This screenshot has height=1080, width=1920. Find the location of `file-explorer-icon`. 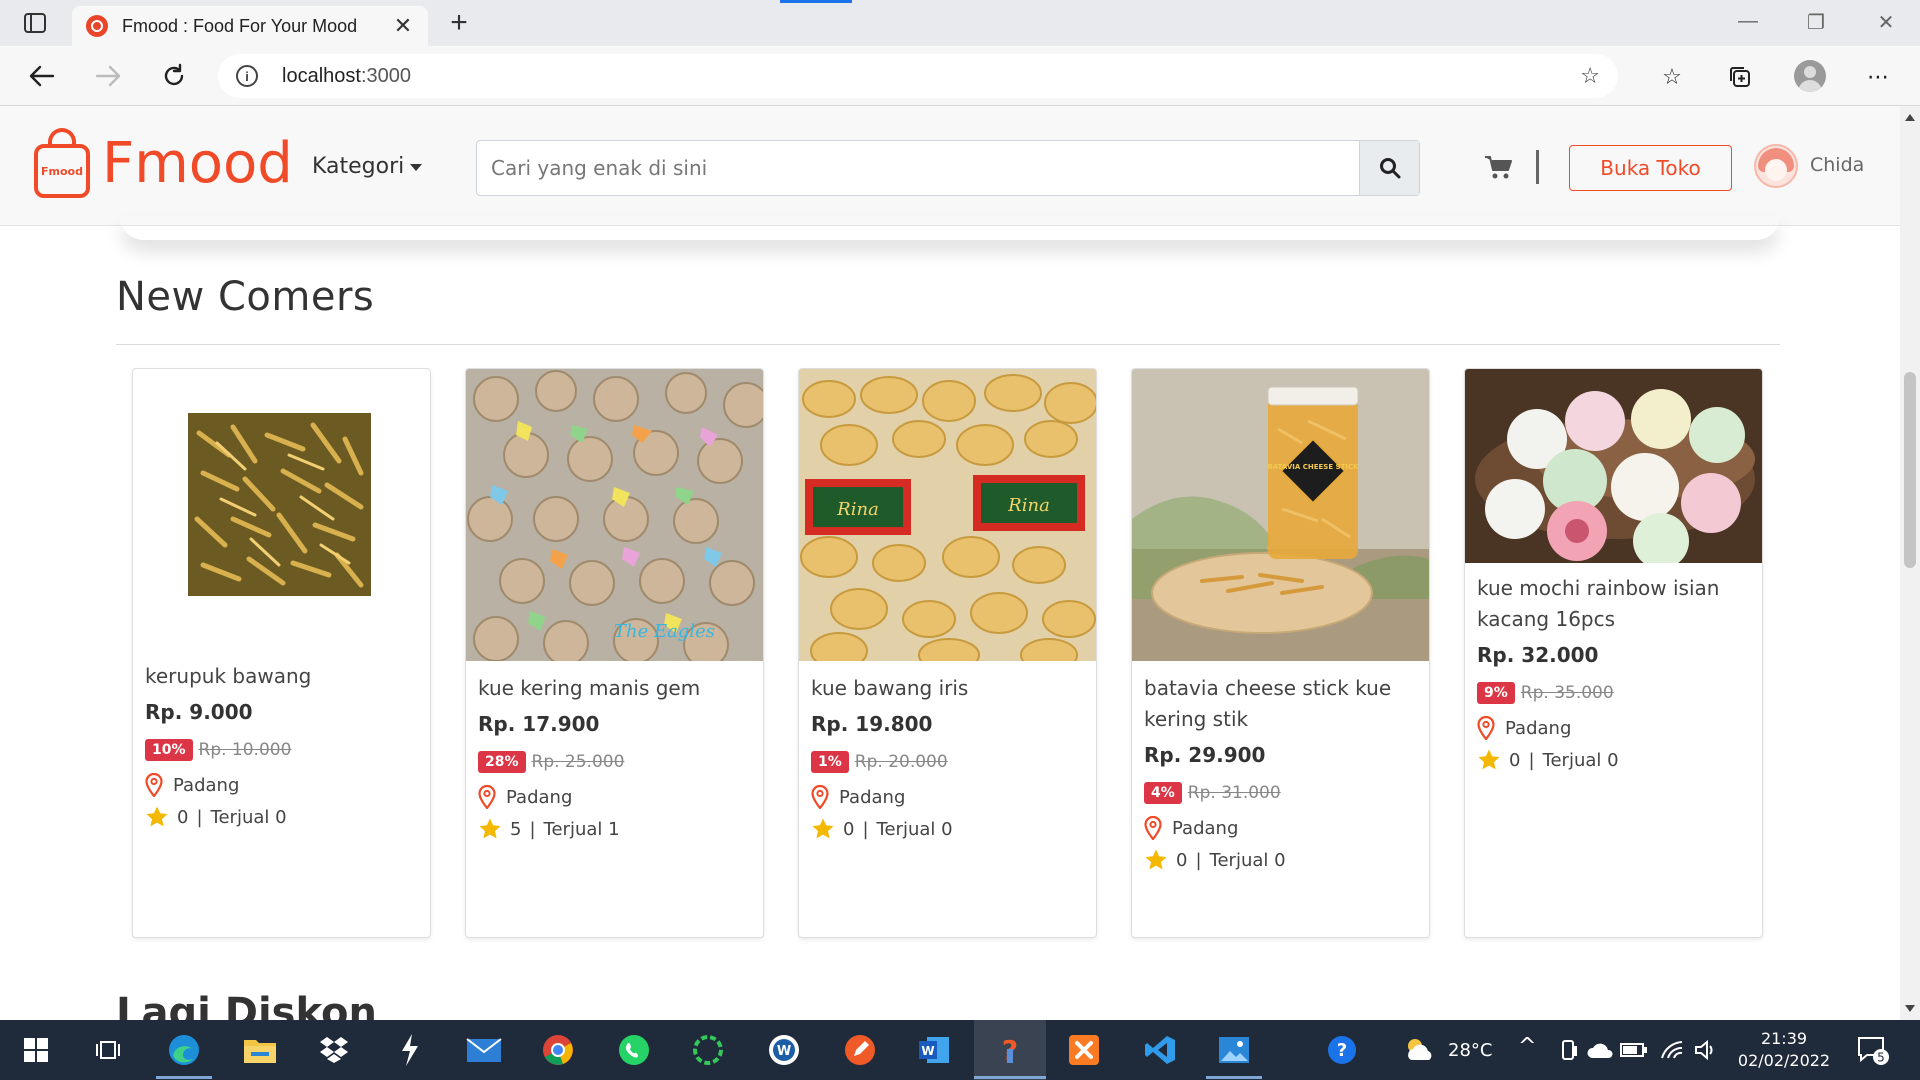

file-explorer-icon is located at coordinates (260, 1050).